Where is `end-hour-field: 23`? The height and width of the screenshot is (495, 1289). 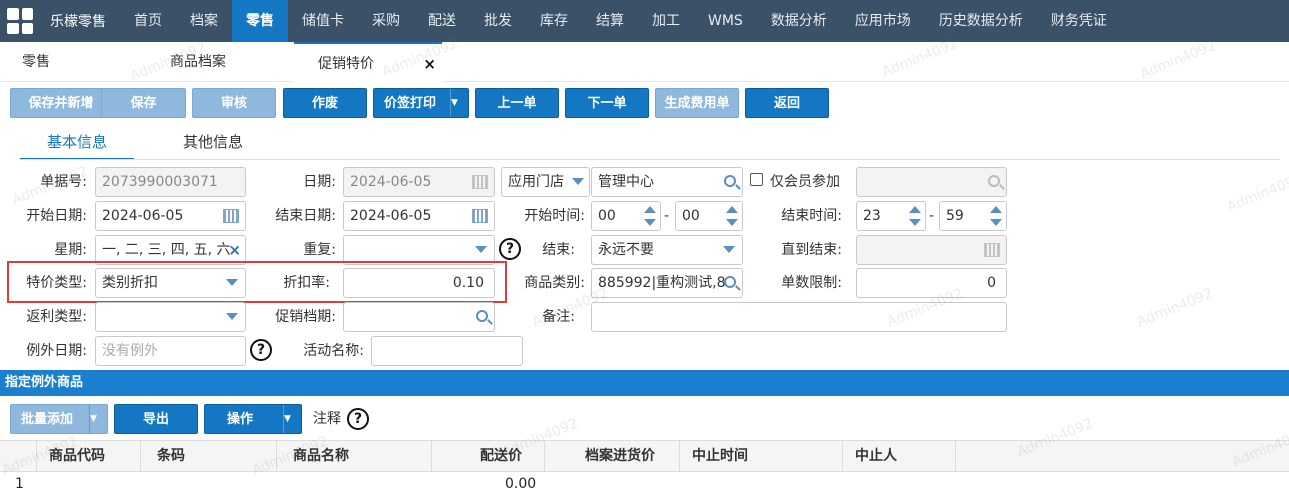
end-hour-field: 23 is located at coordinates (891, 216).